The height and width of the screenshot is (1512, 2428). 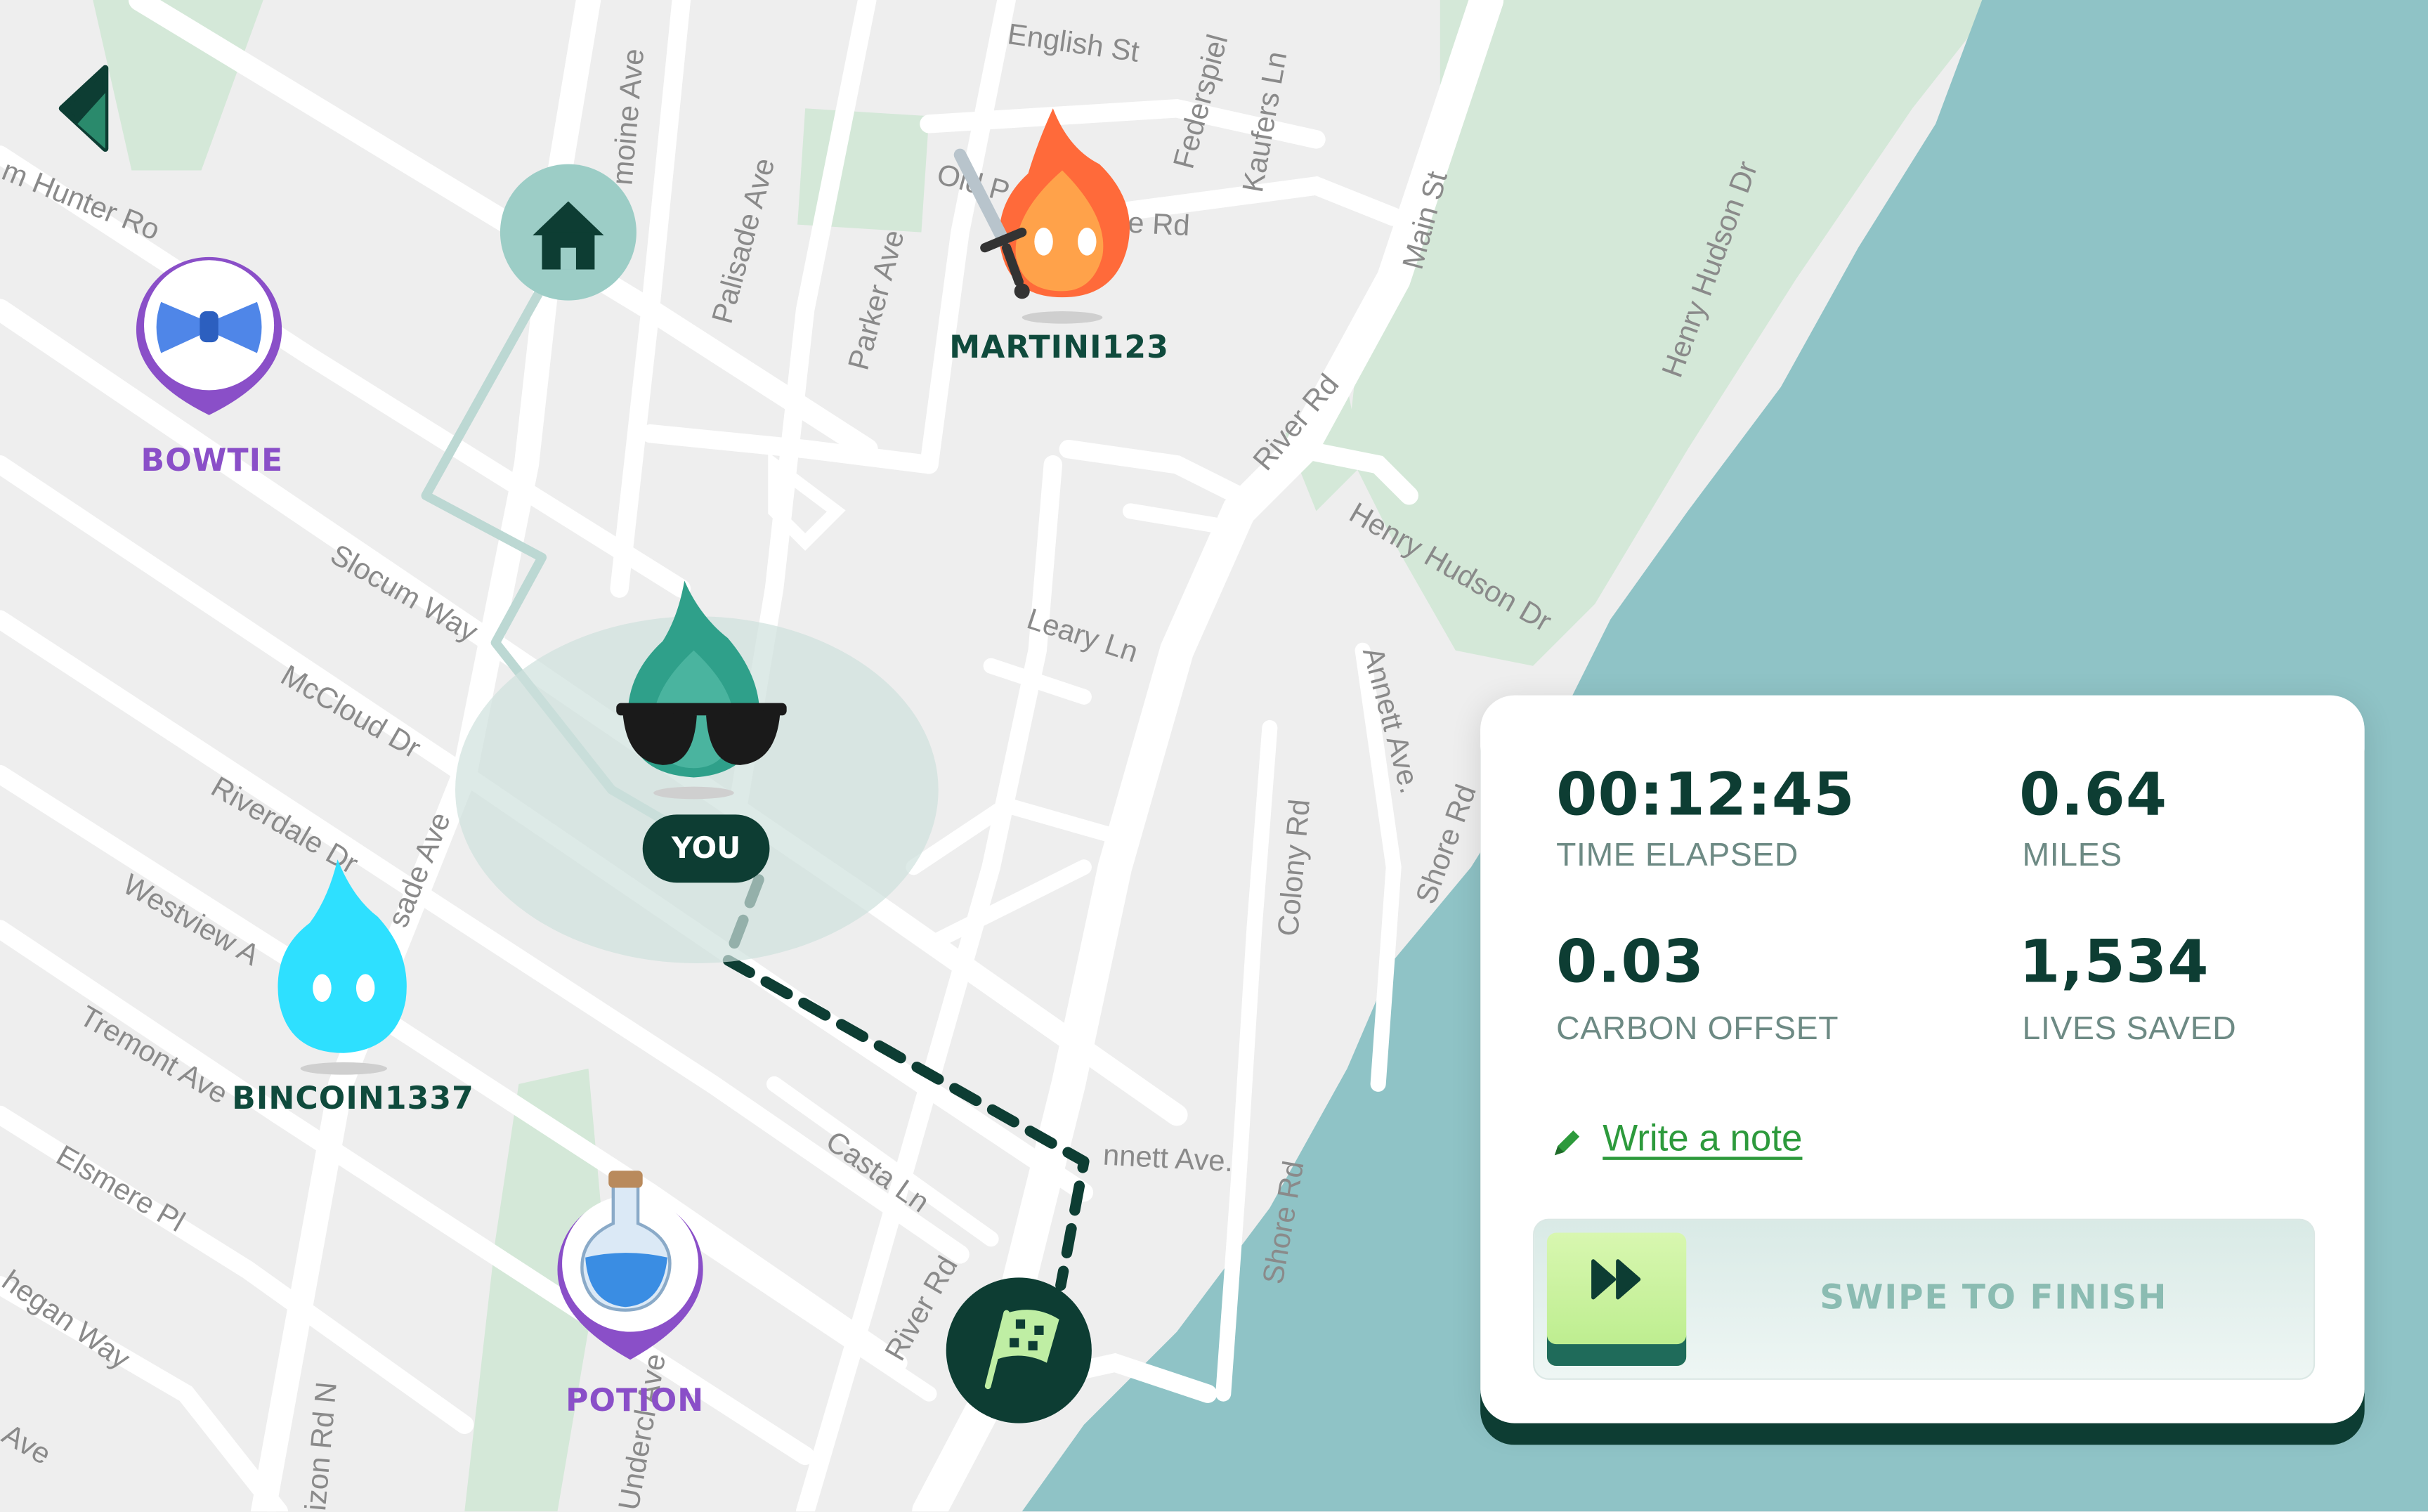 I want to click on time-elapsed-label: TIME ELAPSED, so click(x=1677, y=856).